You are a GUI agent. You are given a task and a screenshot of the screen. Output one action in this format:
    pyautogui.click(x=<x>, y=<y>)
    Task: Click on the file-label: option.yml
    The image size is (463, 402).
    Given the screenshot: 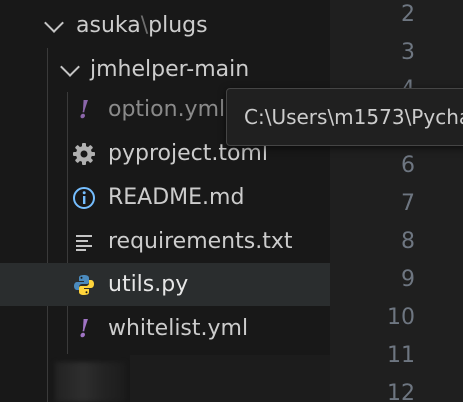 What is the action you would take?
    pyautogui.click(x=167, y=109)
    